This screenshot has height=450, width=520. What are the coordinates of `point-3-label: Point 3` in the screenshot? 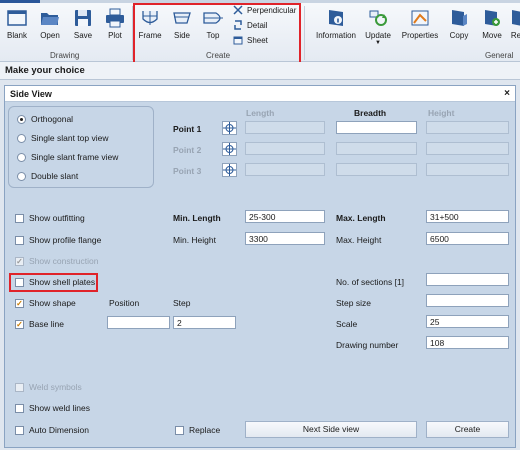 It's located at (187, 171).